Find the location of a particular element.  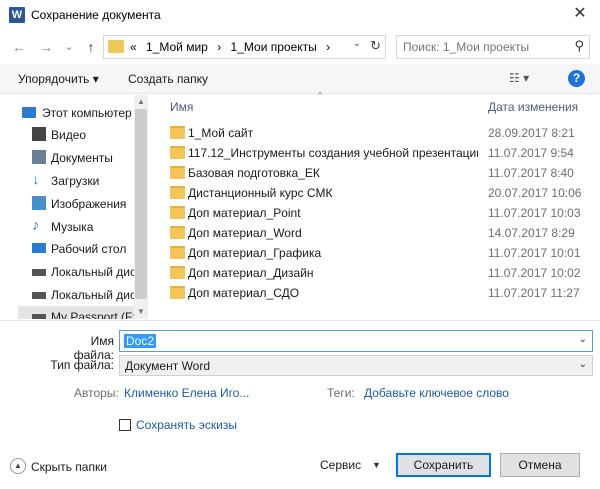

sidebar-item-label: My Passport (F:) is located at coordinates (95, 314).